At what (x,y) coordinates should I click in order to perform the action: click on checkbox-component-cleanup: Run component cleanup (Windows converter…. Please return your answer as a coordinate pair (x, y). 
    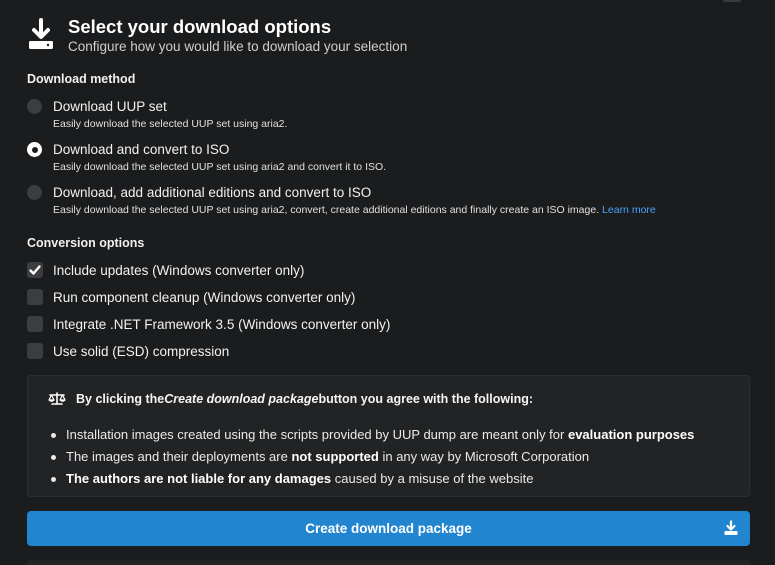
    Looking at the image, I should click on (191, 297).